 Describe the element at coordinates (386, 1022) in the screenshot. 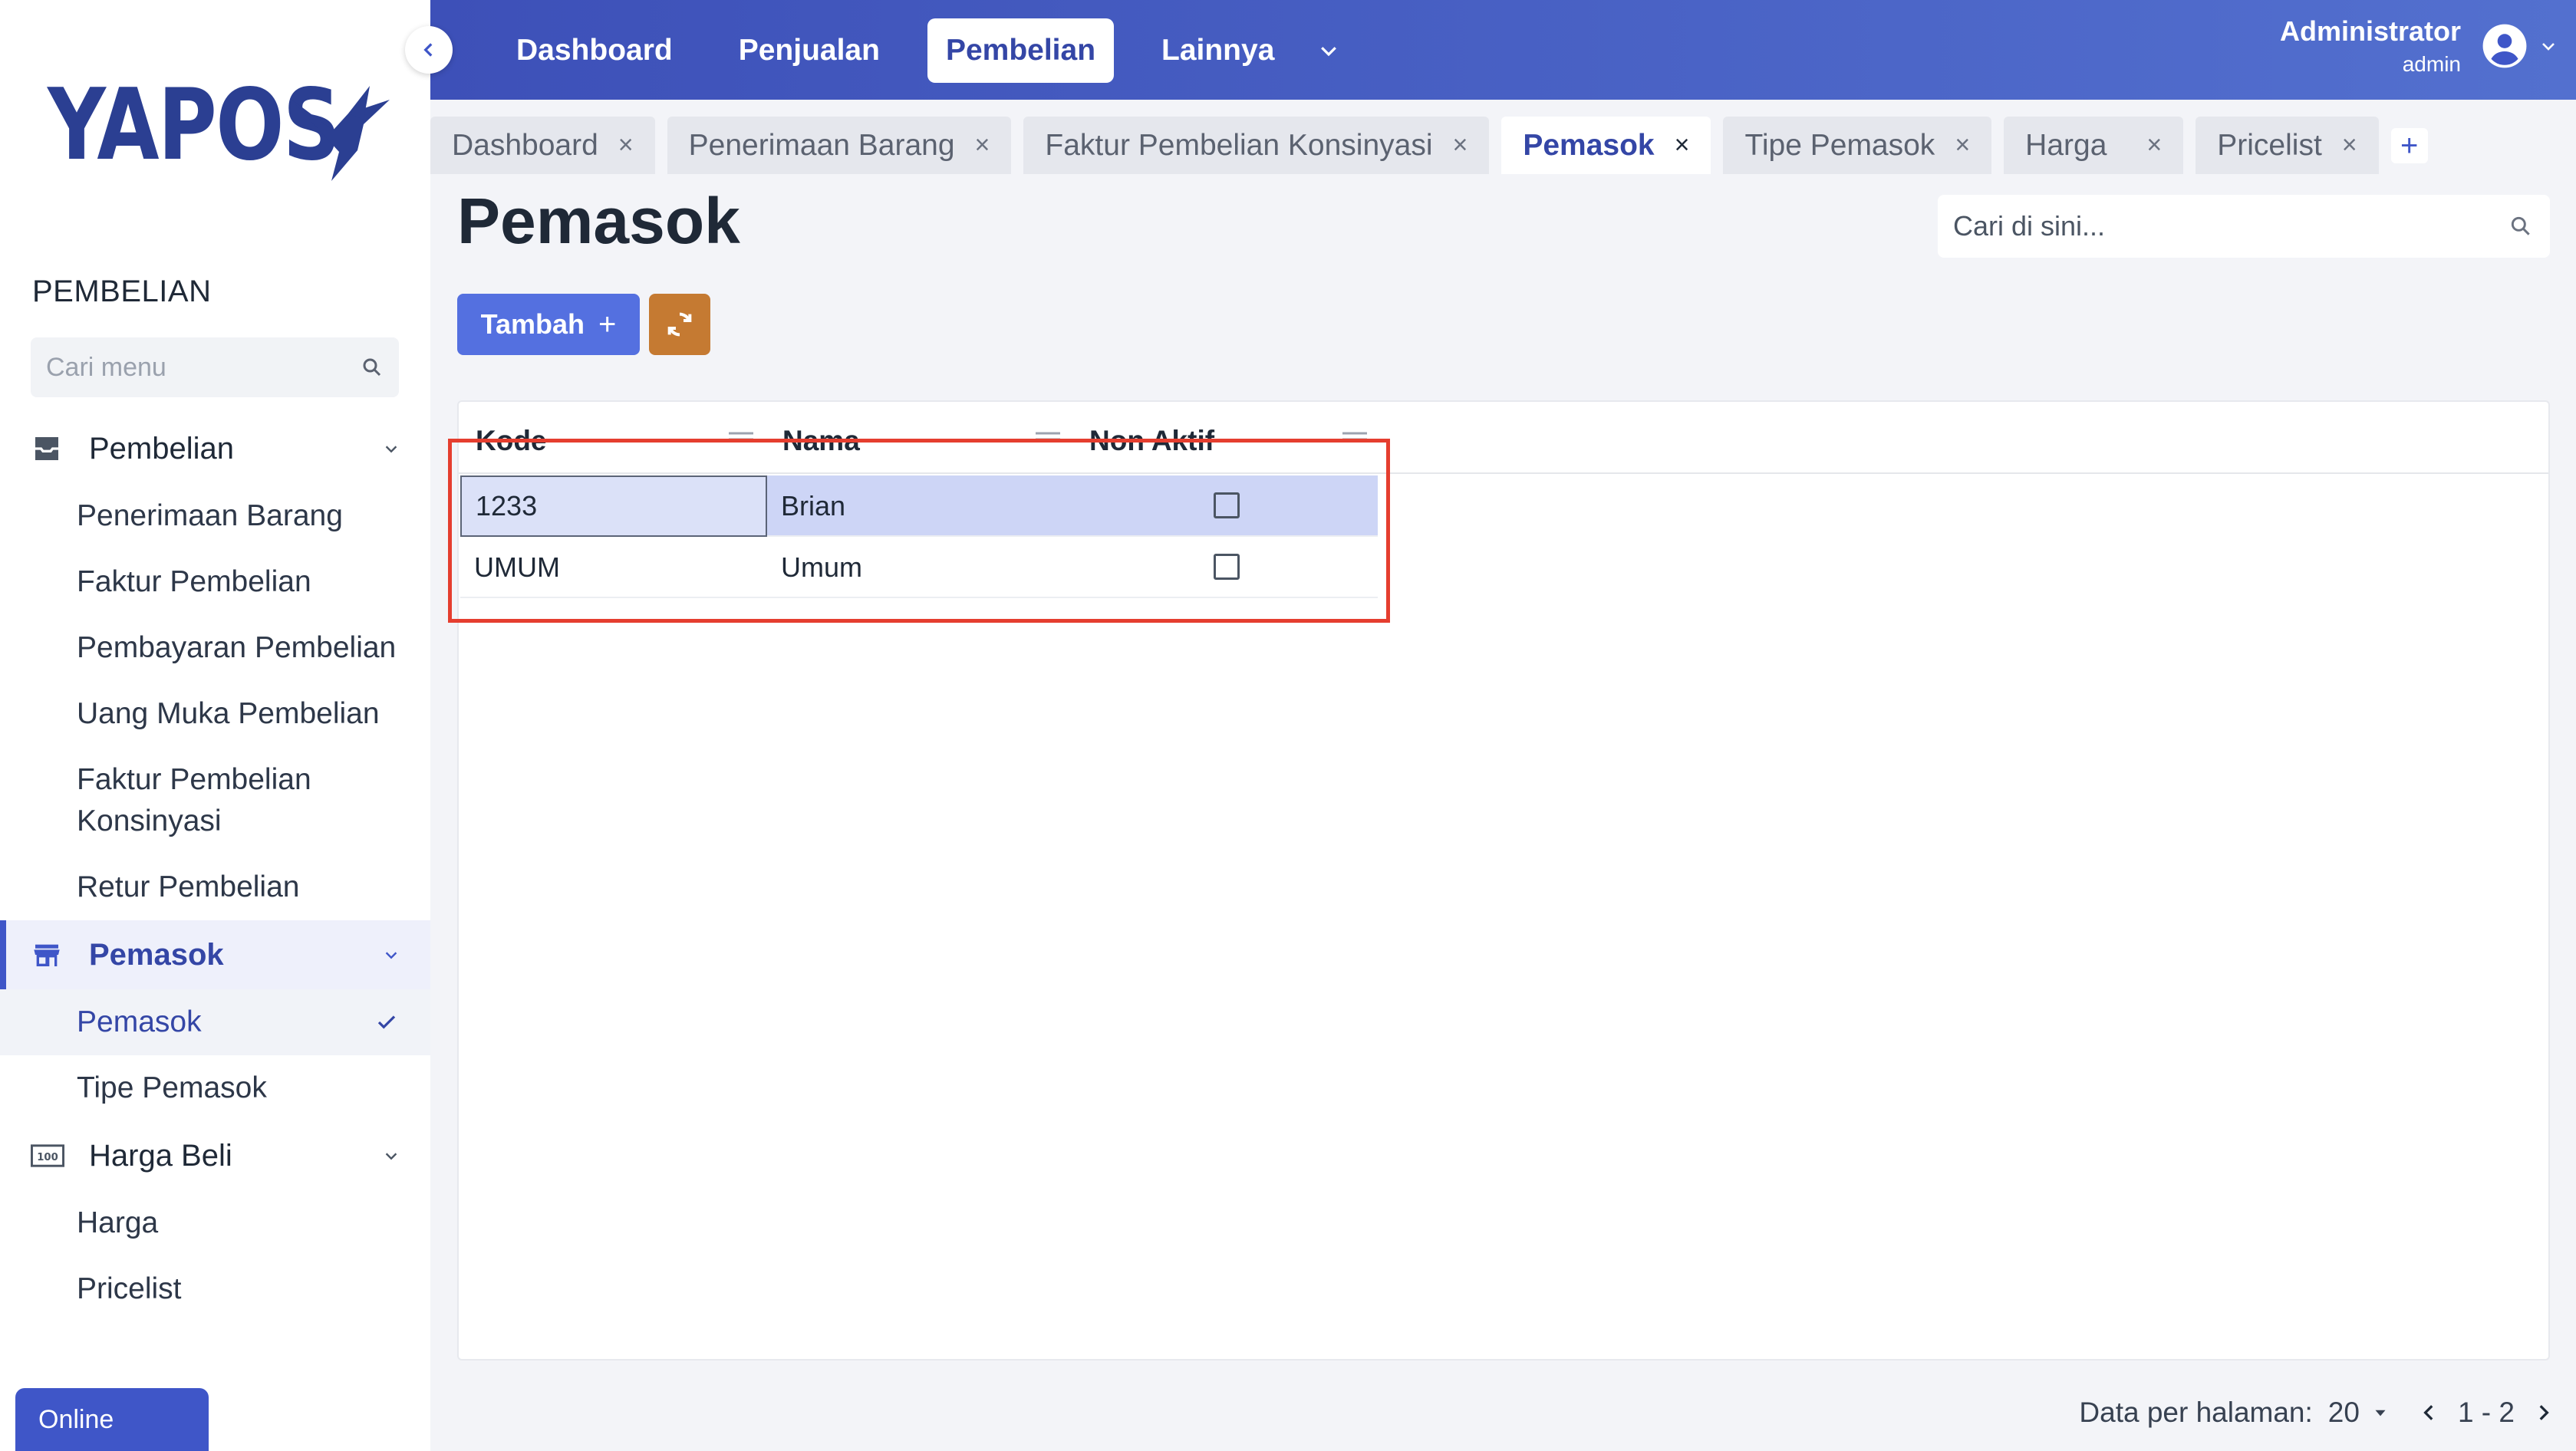

I see `check-icon` at that location.